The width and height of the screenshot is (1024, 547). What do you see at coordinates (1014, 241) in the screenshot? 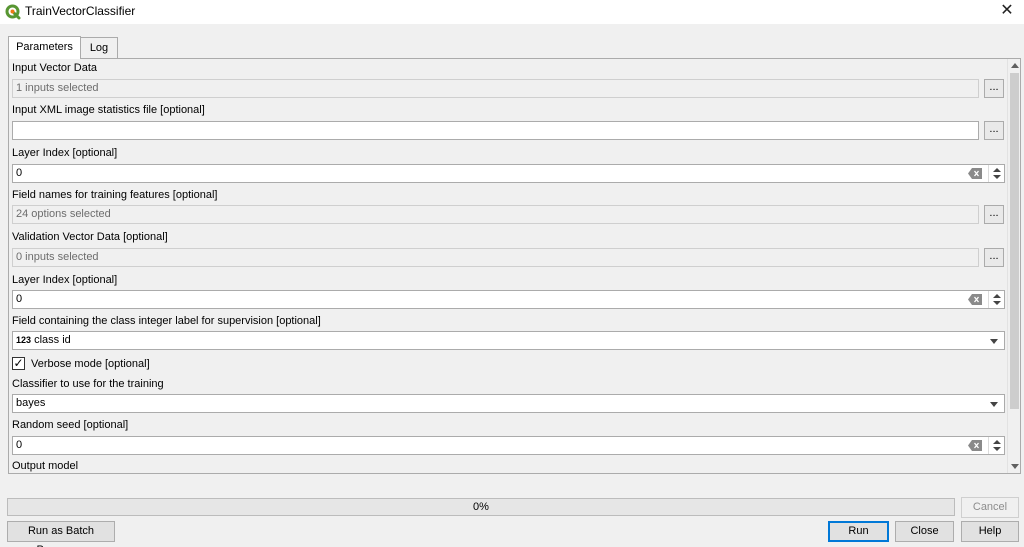
I see `scroll-thumb` at bounding box center [1014, 241].